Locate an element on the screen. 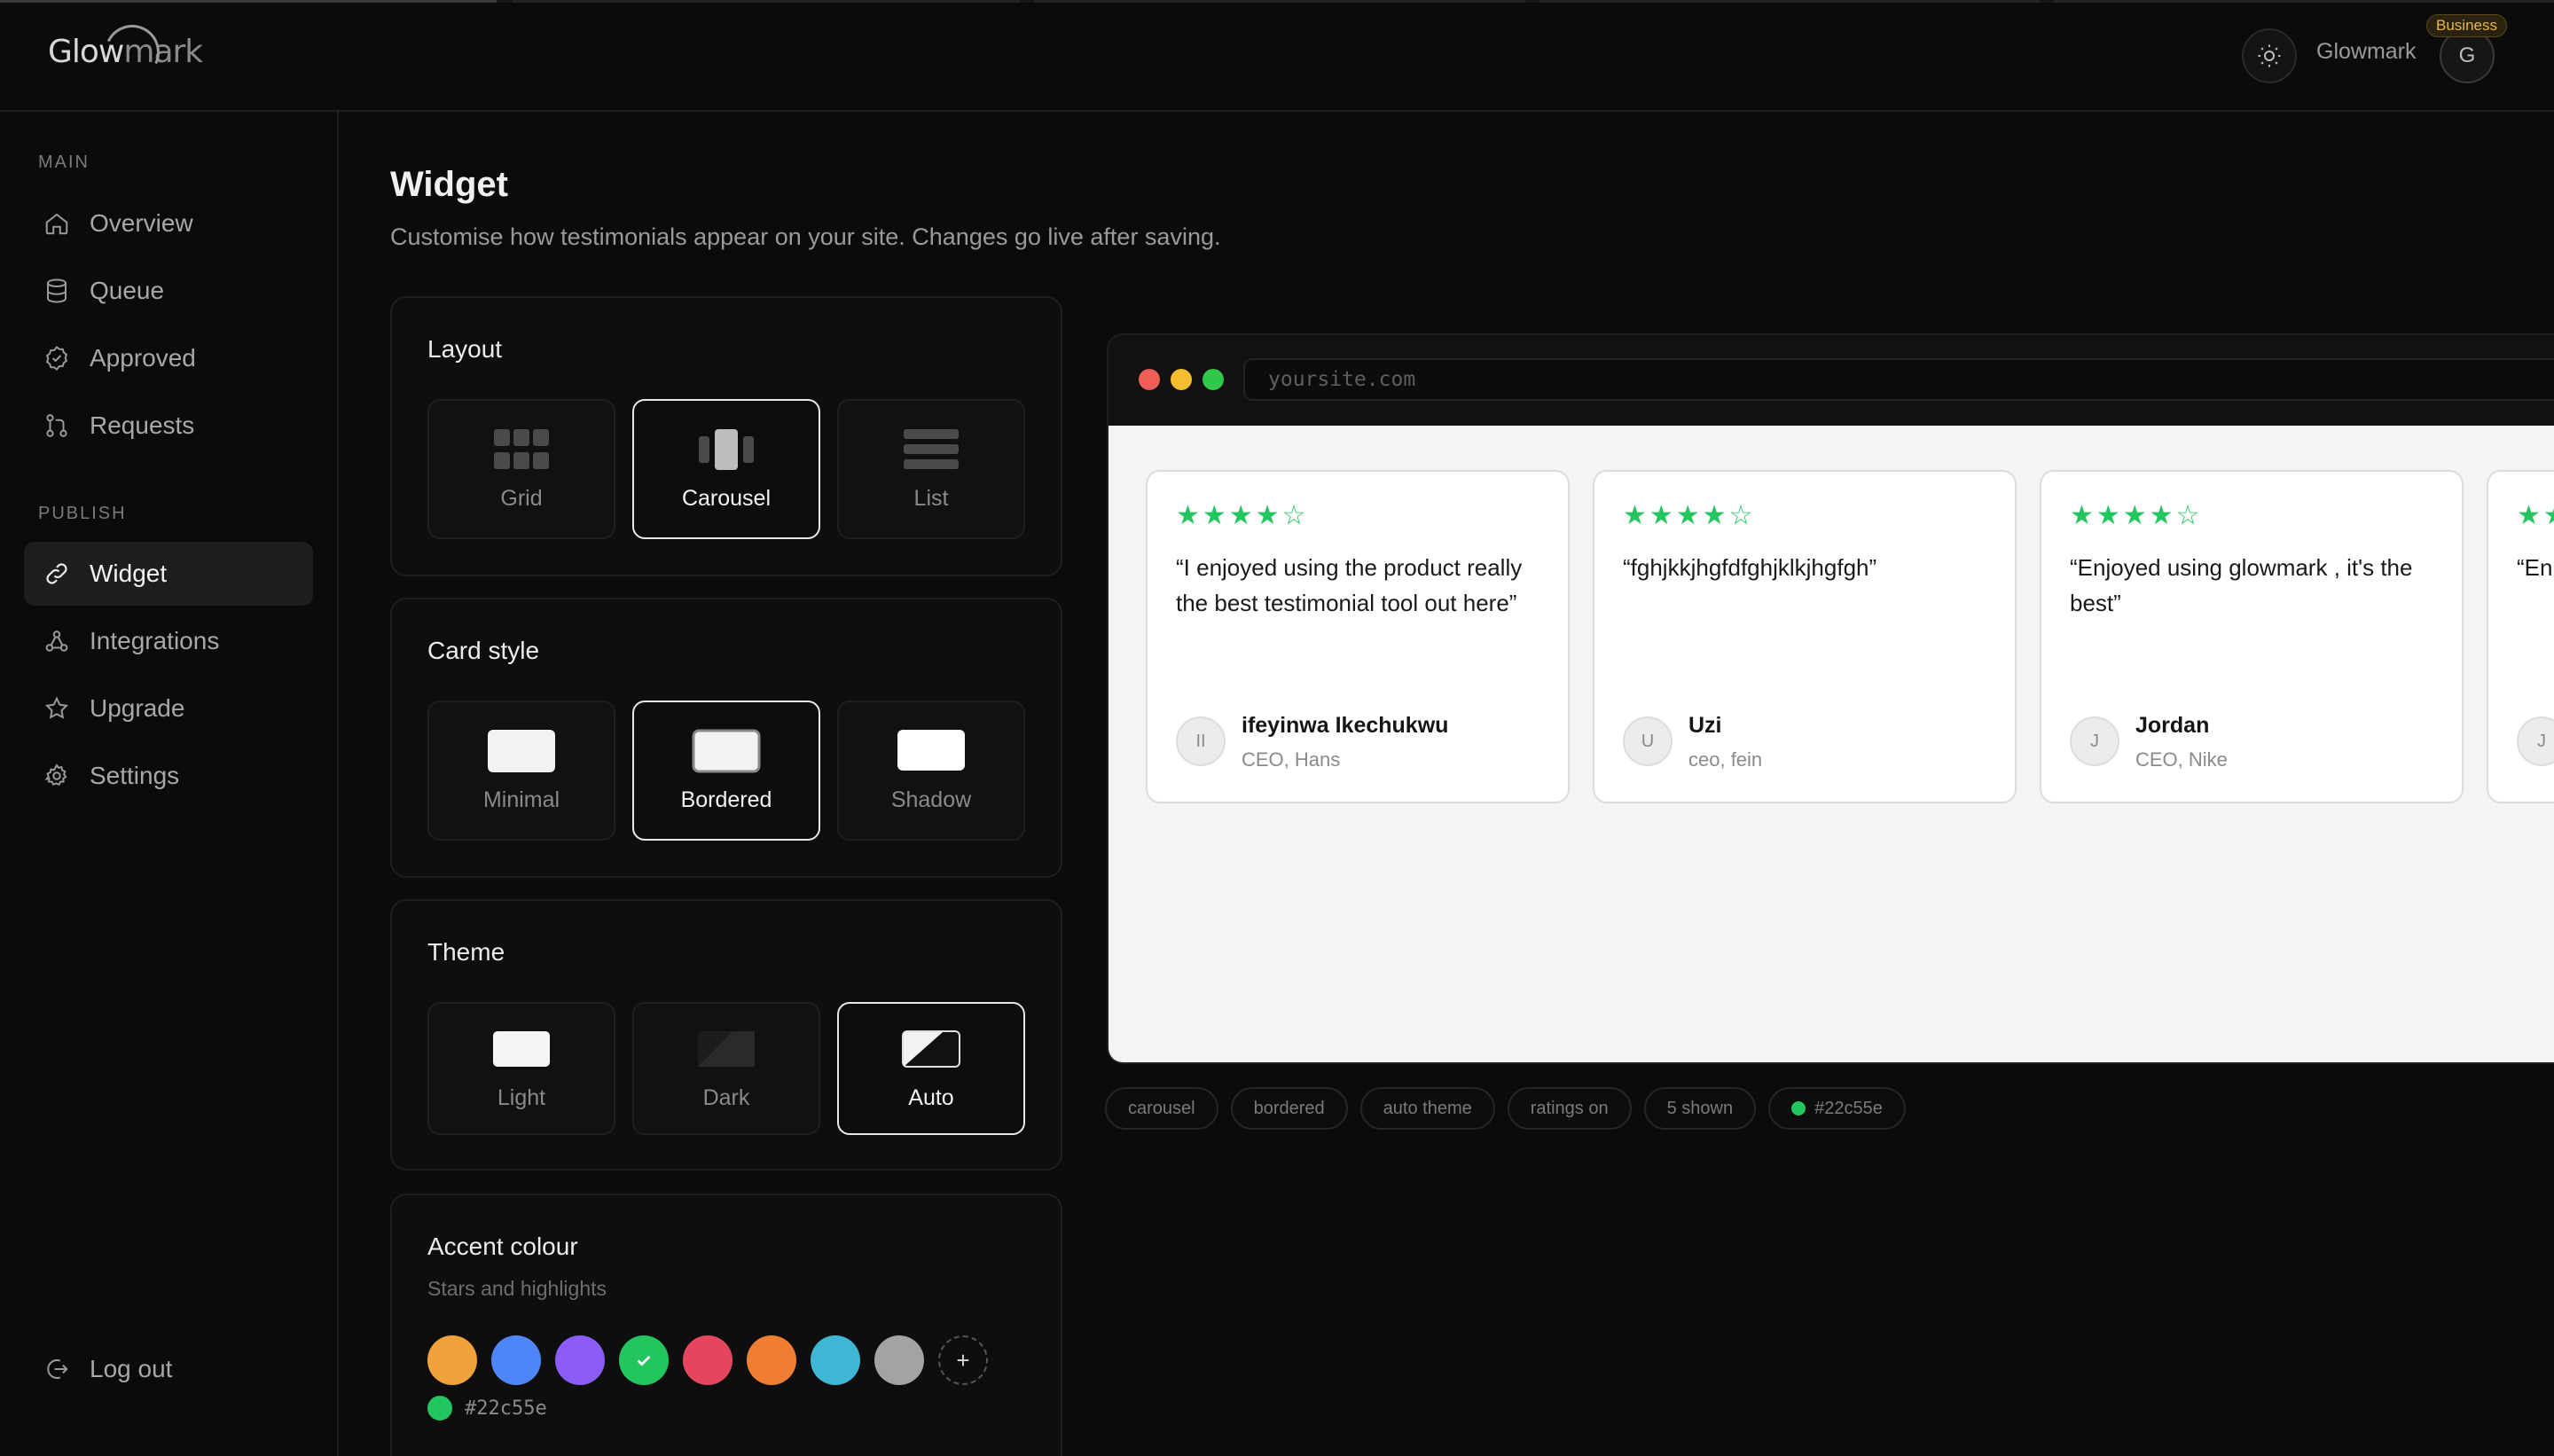 Image resolution: width=2554 pixels, height=1456 pixels. sidebar-item-queue: Queue is located at coordinates (168, 291).